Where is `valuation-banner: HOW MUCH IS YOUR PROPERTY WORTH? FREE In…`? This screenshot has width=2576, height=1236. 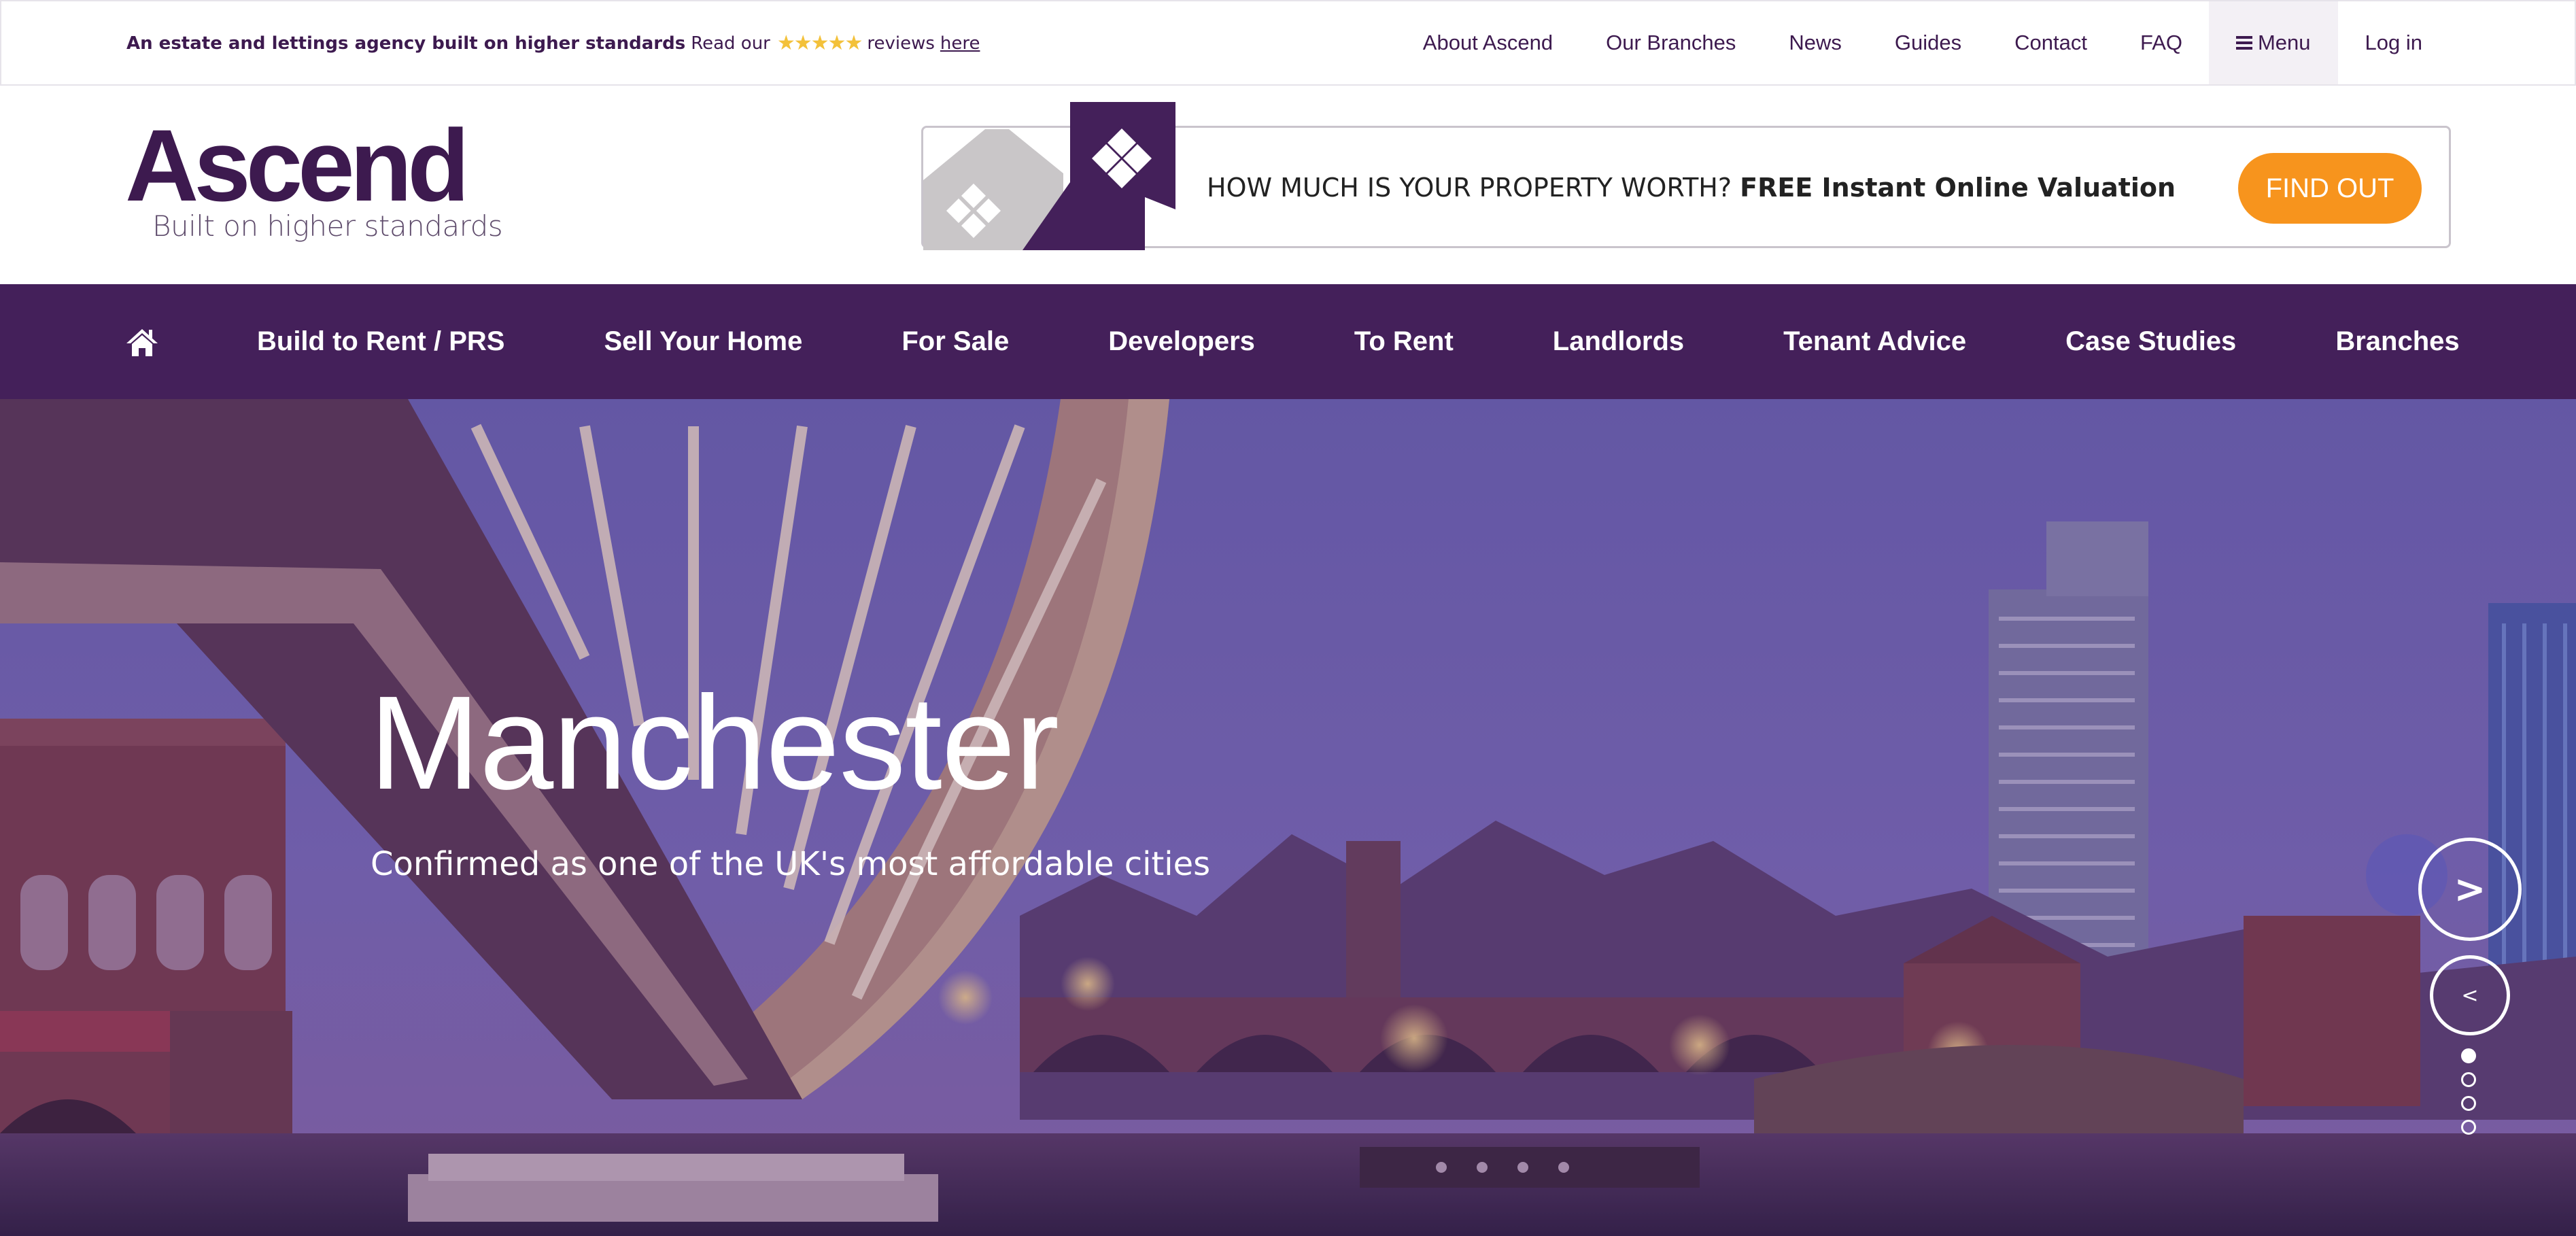 valuation-banner: HOW MUCH IS YOUR PROPERTY WORTH? FREE In… is located at coordinates (1686, 176).